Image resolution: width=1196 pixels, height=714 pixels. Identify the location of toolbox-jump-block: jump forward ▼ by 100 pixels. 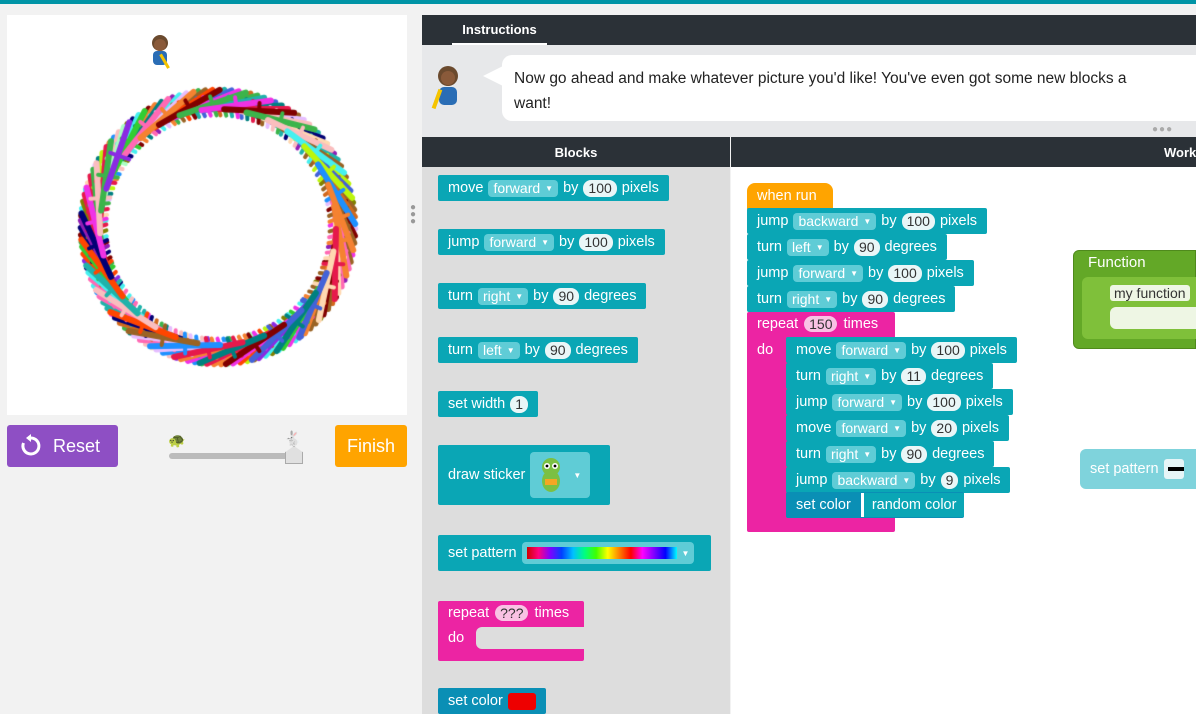
(551, 242).